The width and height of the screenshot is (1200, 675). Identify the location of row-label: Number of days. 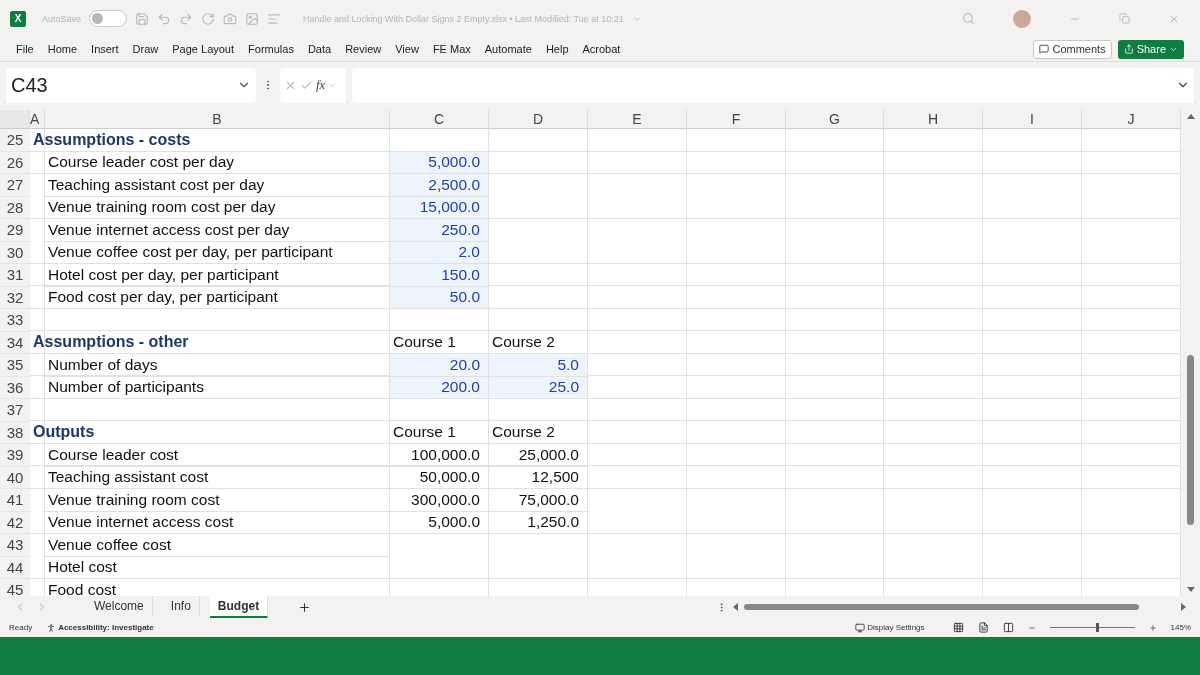
(217, 365).